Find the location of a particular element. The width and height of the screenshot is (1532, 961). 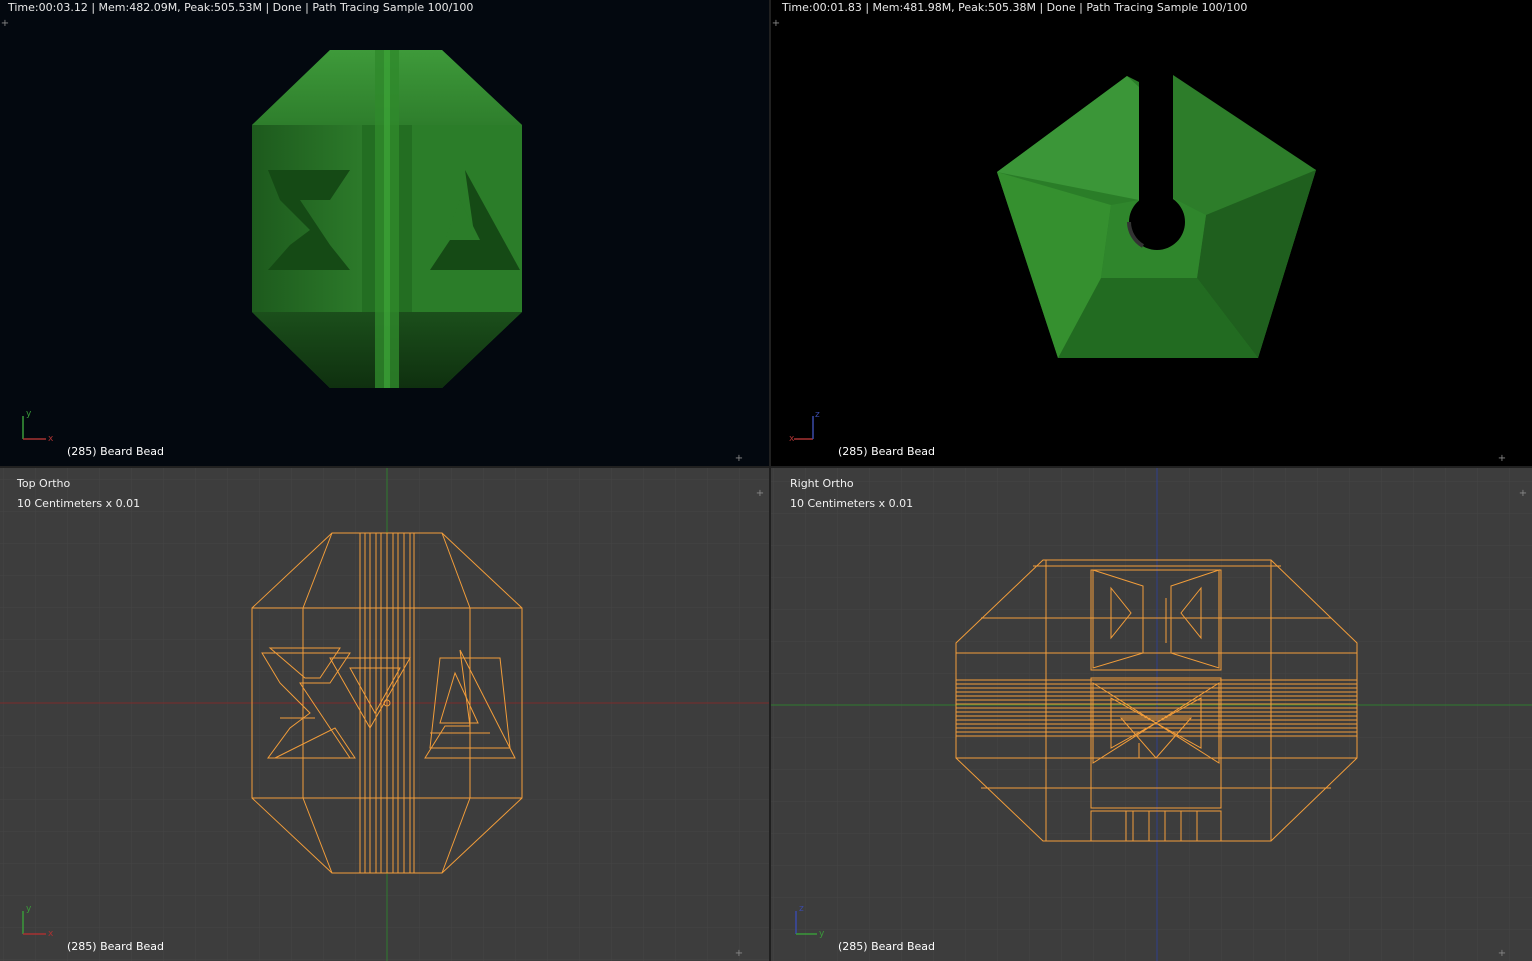

axis-gizmo: z x is located at coordinates (804, 427).